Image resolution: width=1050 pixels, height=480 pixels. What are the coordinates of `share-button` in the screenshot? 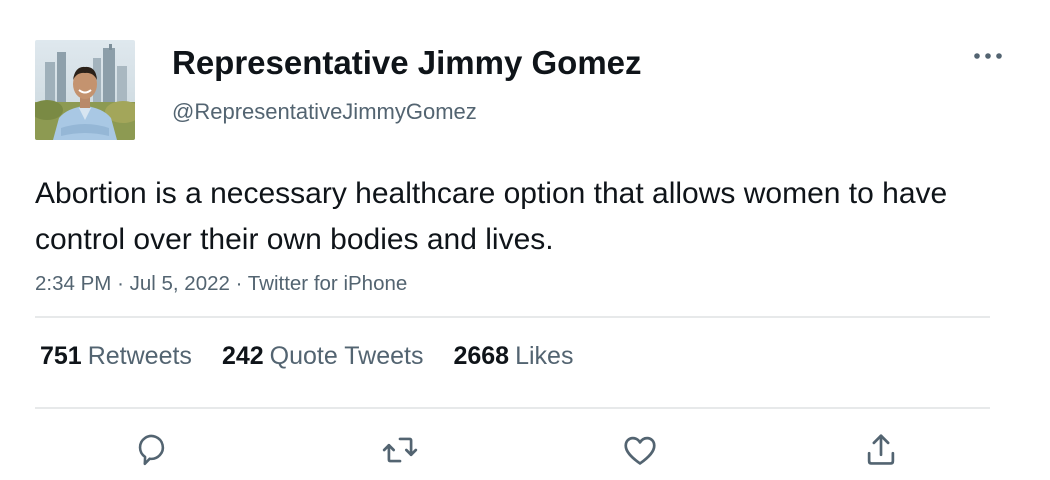 It's located at (881, 450).